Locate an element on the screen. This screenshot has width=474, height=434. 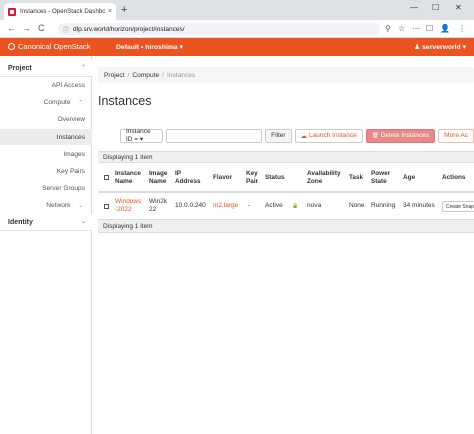
col-status: Status is located at coordinates (275, 178).